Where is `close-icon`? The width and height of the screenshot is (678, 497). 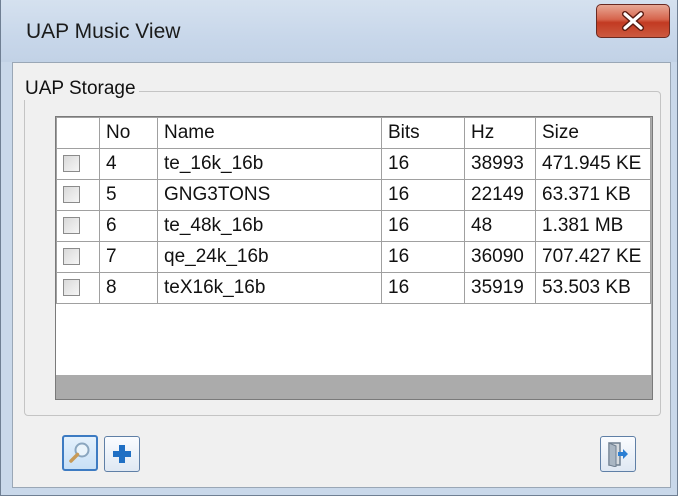 close-icon is located at coordinates (633, 21).